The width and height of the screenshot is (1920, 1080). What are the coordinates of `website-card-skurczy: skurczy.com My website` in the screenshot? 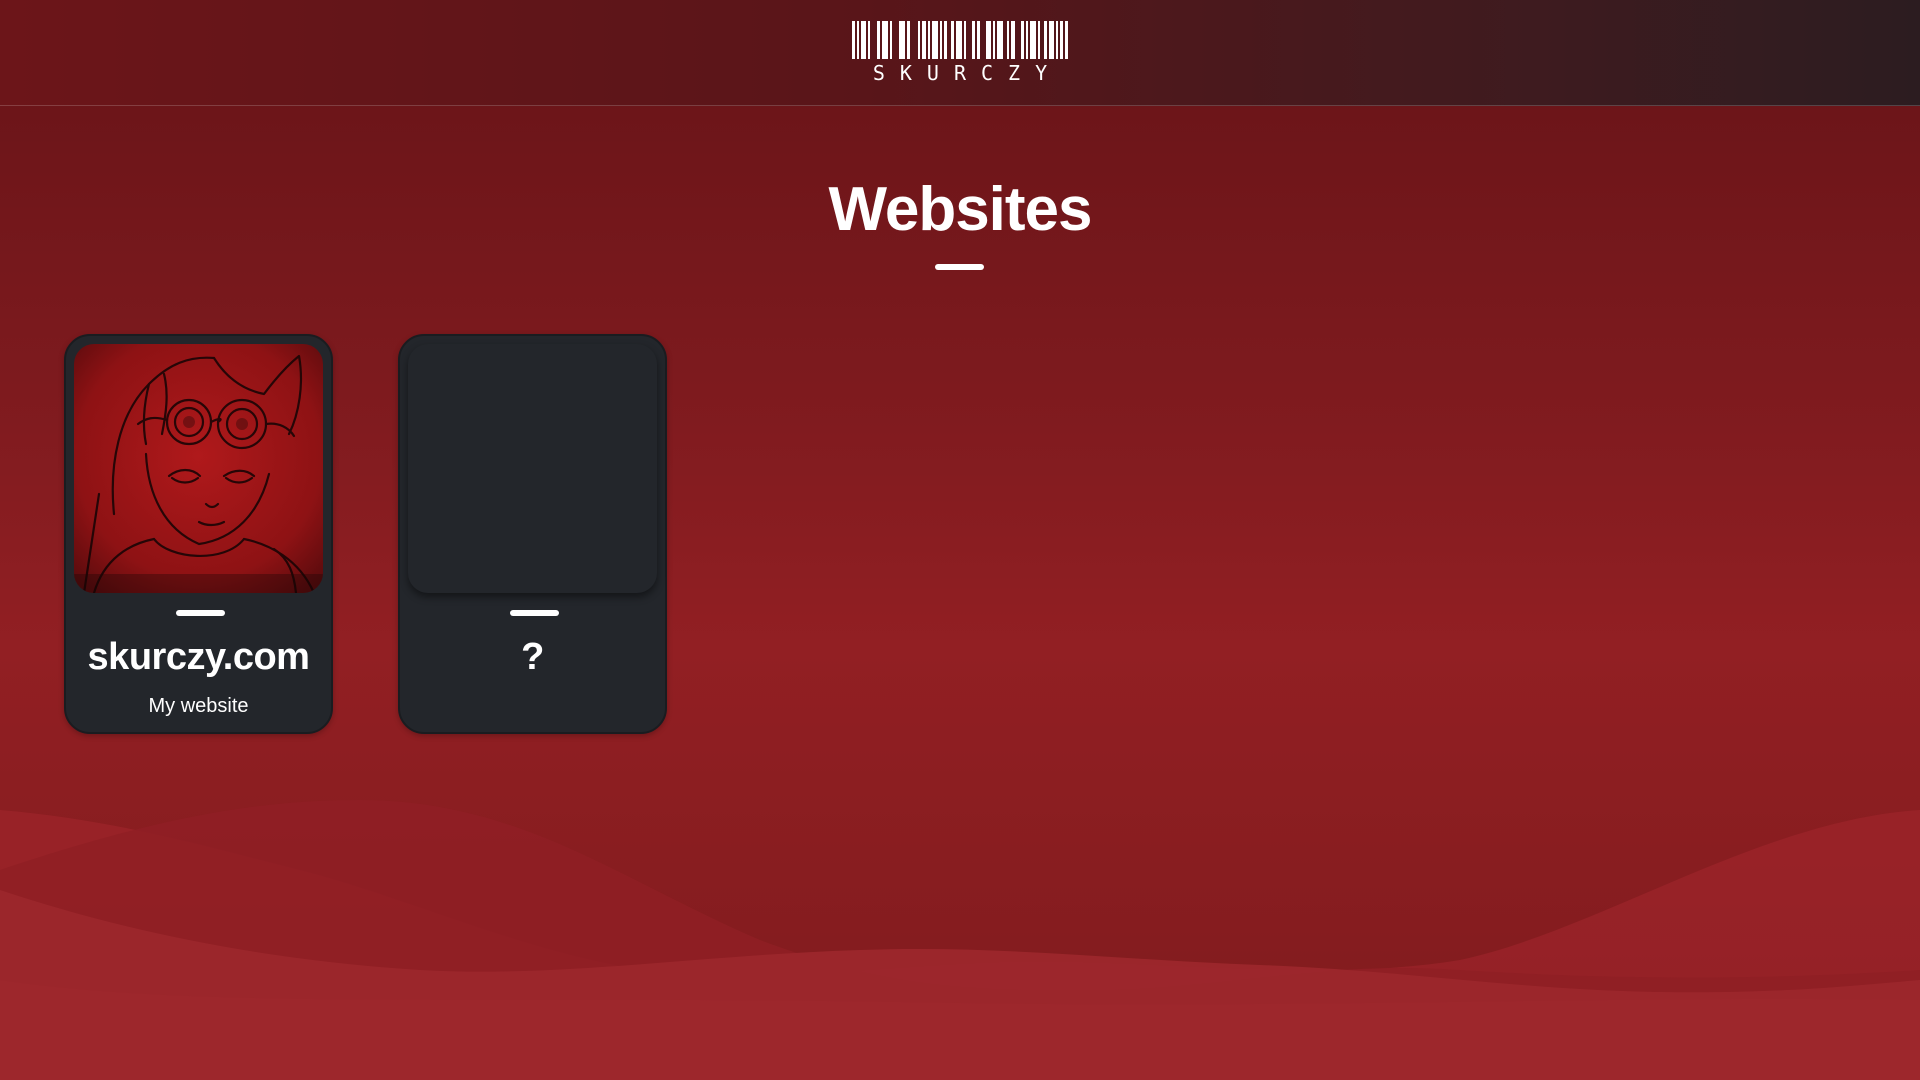 It's located at (198, 534).